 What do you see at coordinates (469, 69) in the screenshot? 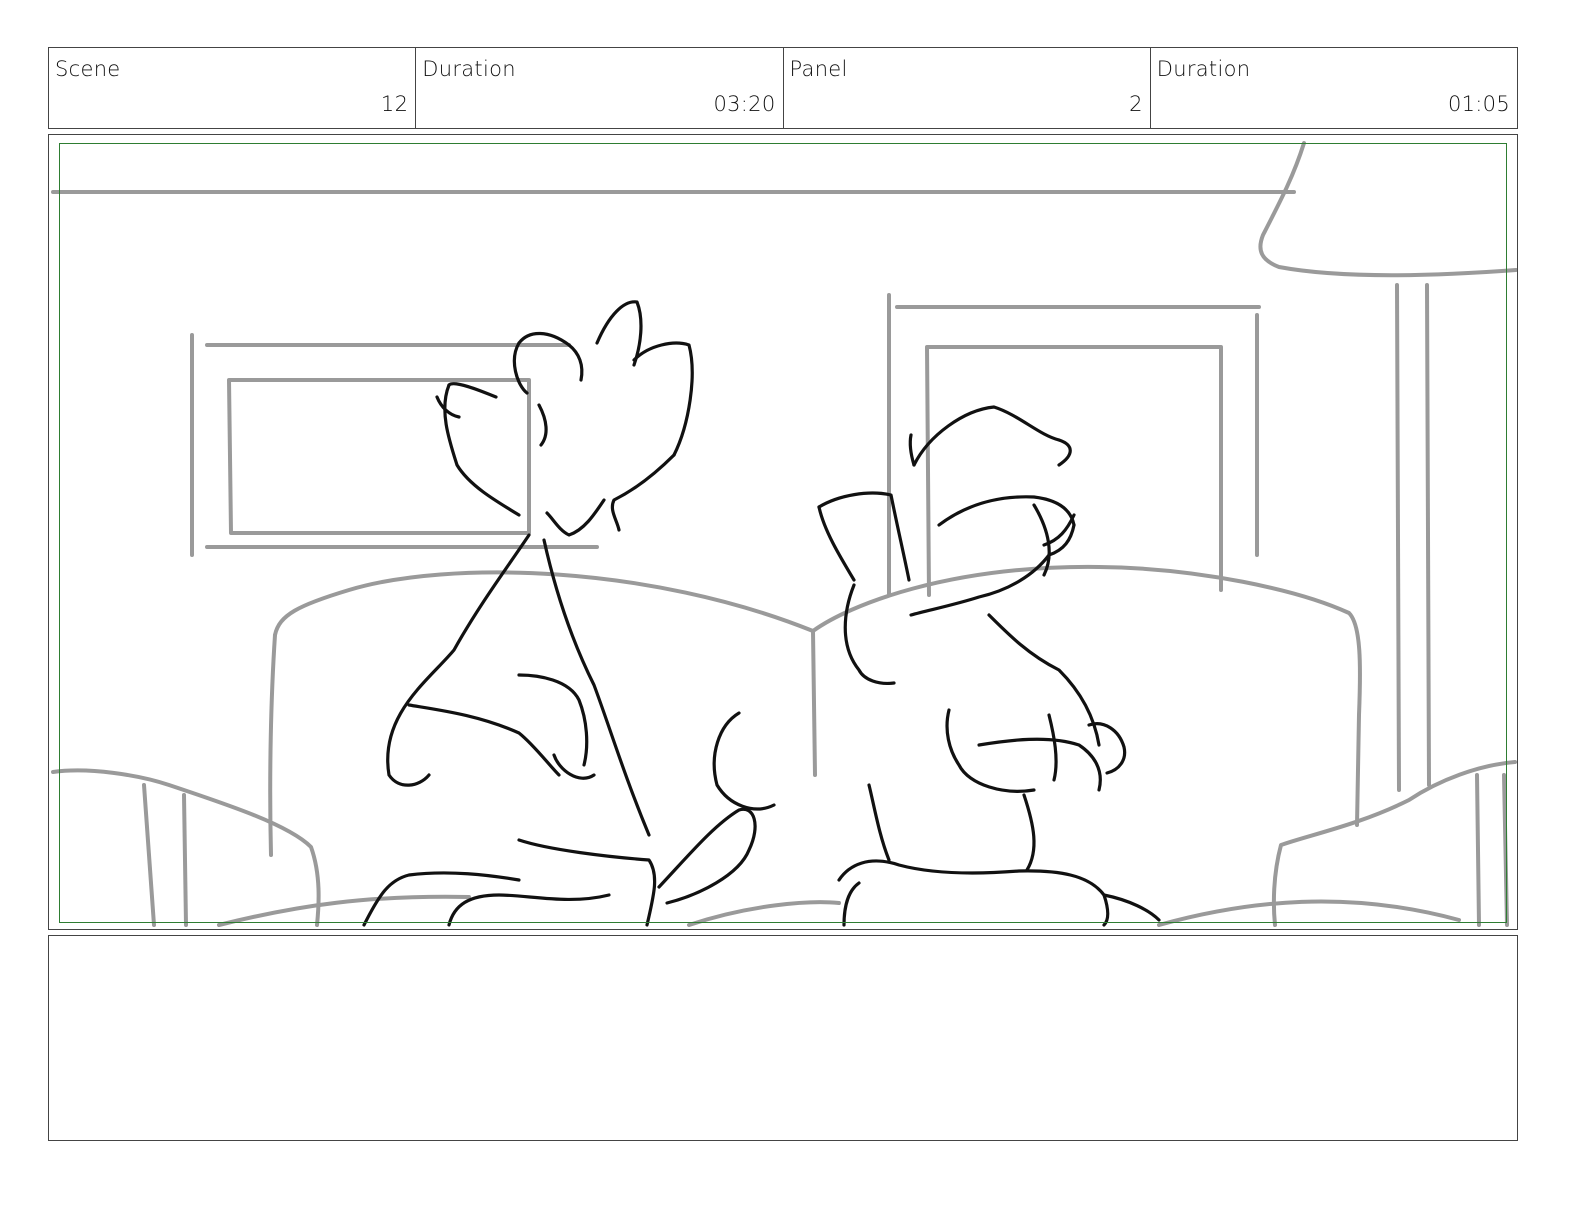
I see `scene-duration-label: Duration` at bounding box center [469, 69].